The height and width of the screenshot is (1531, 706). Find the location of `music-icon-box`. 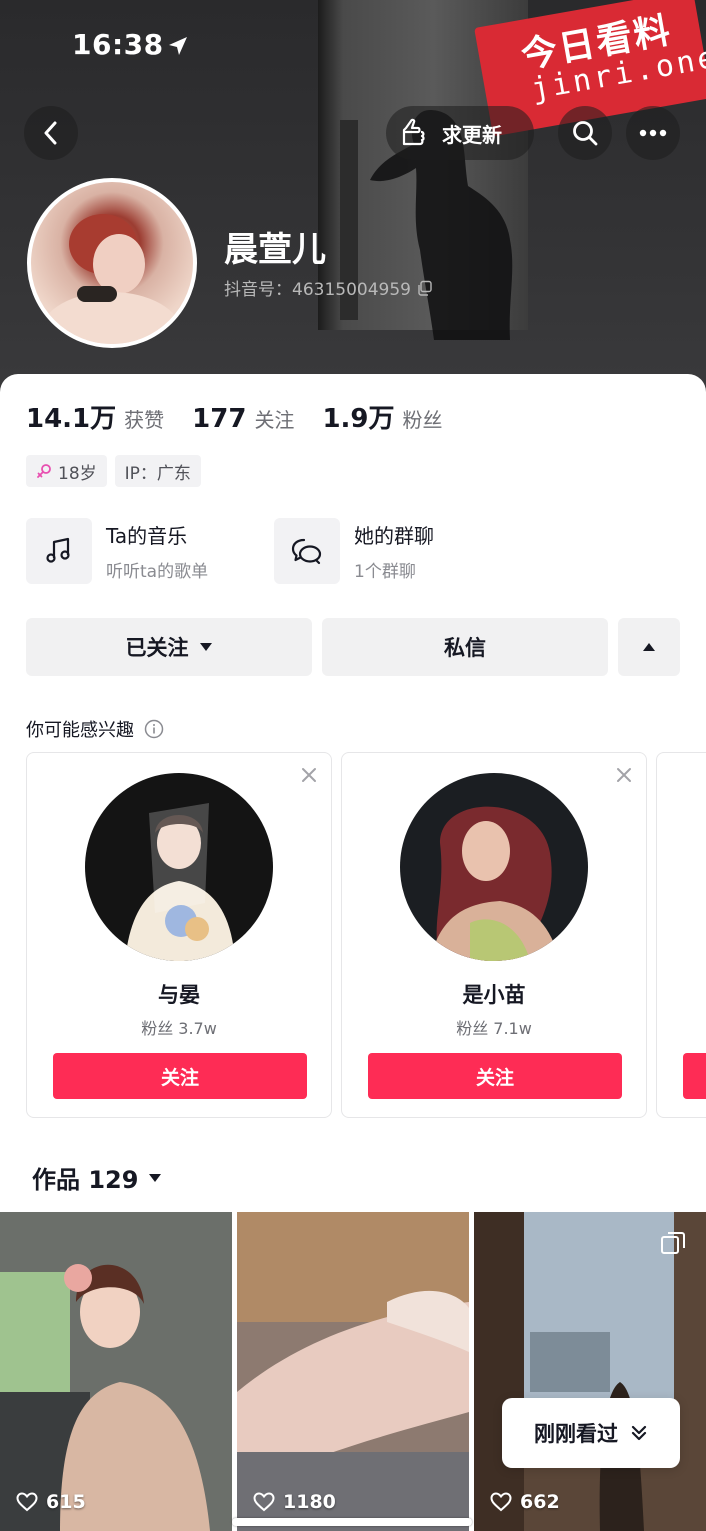

music-icon-box is located at coordinates (59, 551).